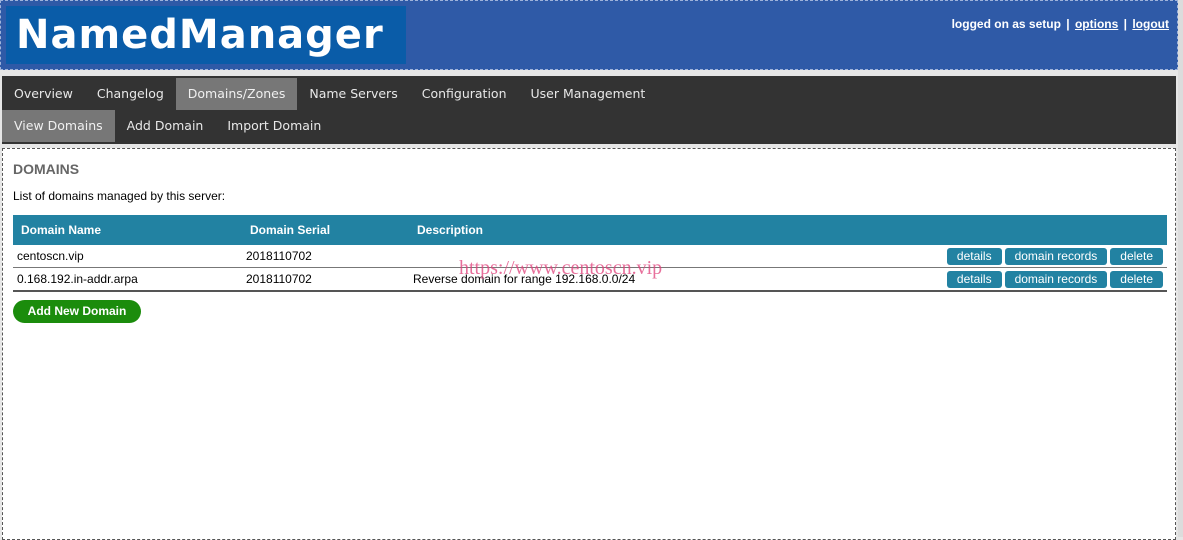 The width and height of the screenshot is (1183, 540). I want to click on nav-sub-view-domains: View Domains, so click(58, 126).